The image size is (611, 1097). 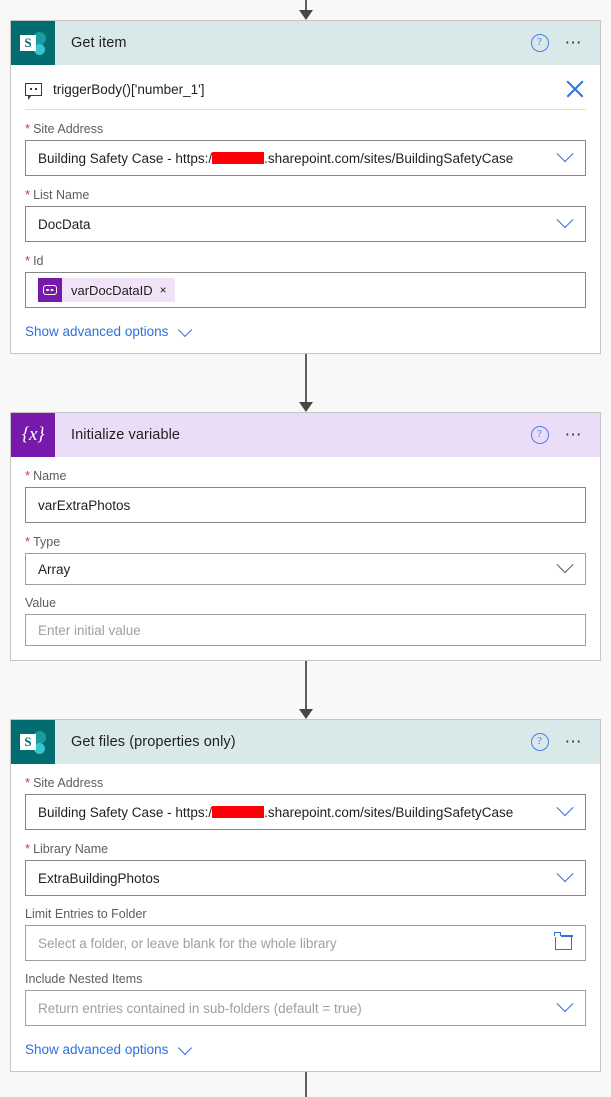 I want to click on field-id: * Id varDocDataID ×, so click(x=305, y=280).